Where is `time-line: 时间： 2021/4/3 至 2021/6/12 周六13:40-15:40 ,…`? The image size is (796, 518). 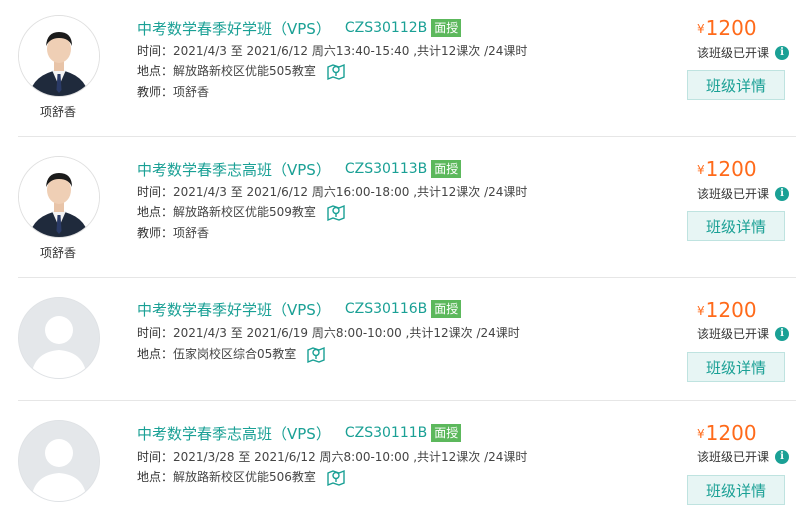 time-line: 时间： 2021/4/3 至 2021/6/12 周六13:40-15:40 ,… is located at coordinates (332, 51).